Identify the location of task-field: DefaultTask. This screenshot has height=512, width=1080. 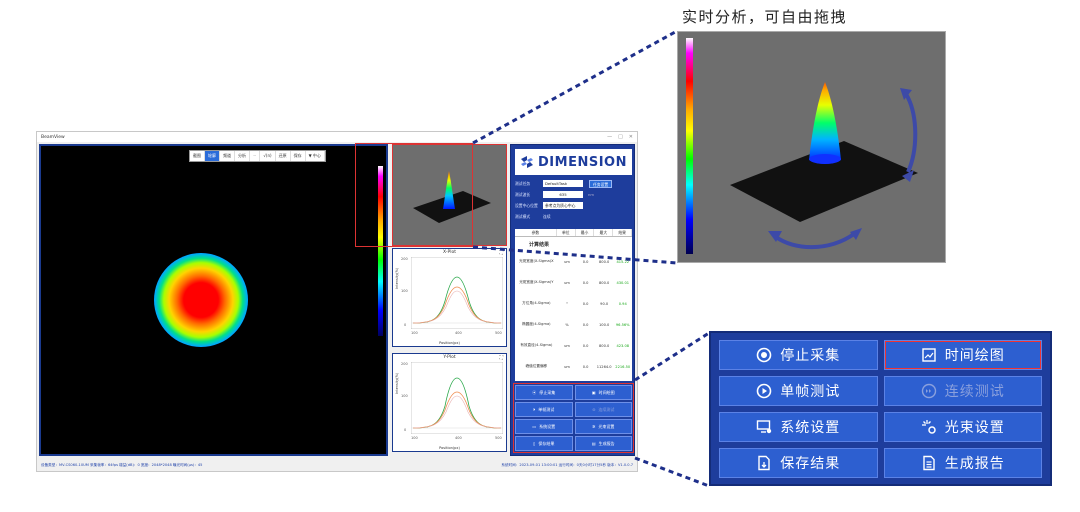
(563, 183).